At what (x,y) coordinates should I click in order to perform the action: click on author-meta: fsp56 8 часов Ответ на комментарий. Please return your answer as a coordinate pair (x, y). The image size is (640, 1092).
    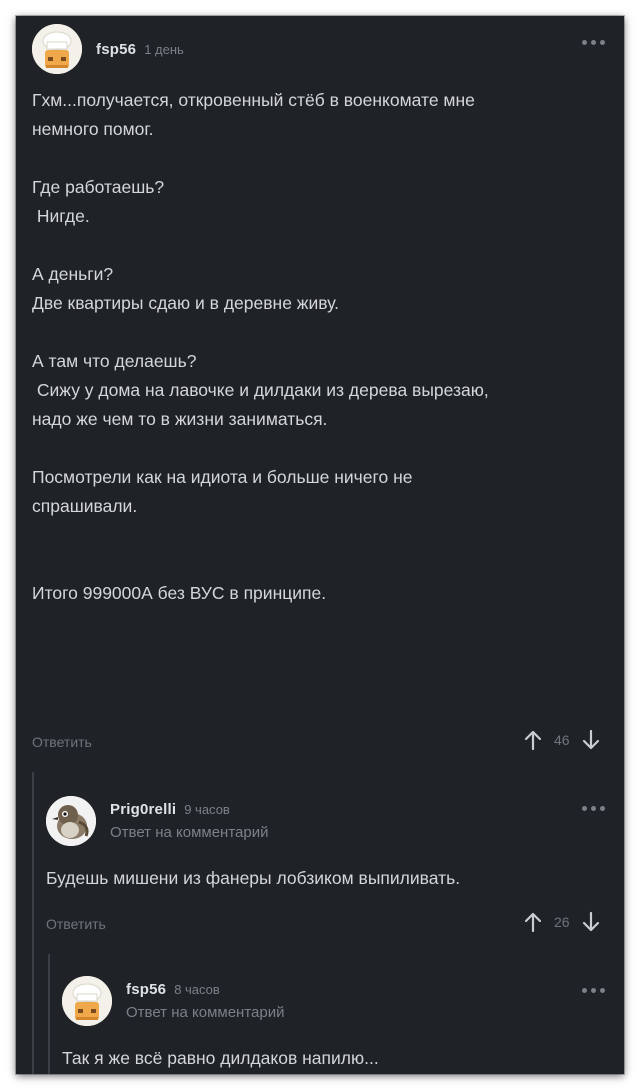
    Looking at the image, I should click on (205, 1001).